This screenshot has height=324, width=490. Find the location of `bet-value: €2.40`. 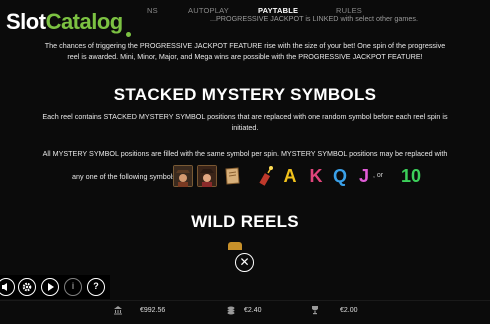

bet-value: €2.40 is located at coordinates (253, 310).